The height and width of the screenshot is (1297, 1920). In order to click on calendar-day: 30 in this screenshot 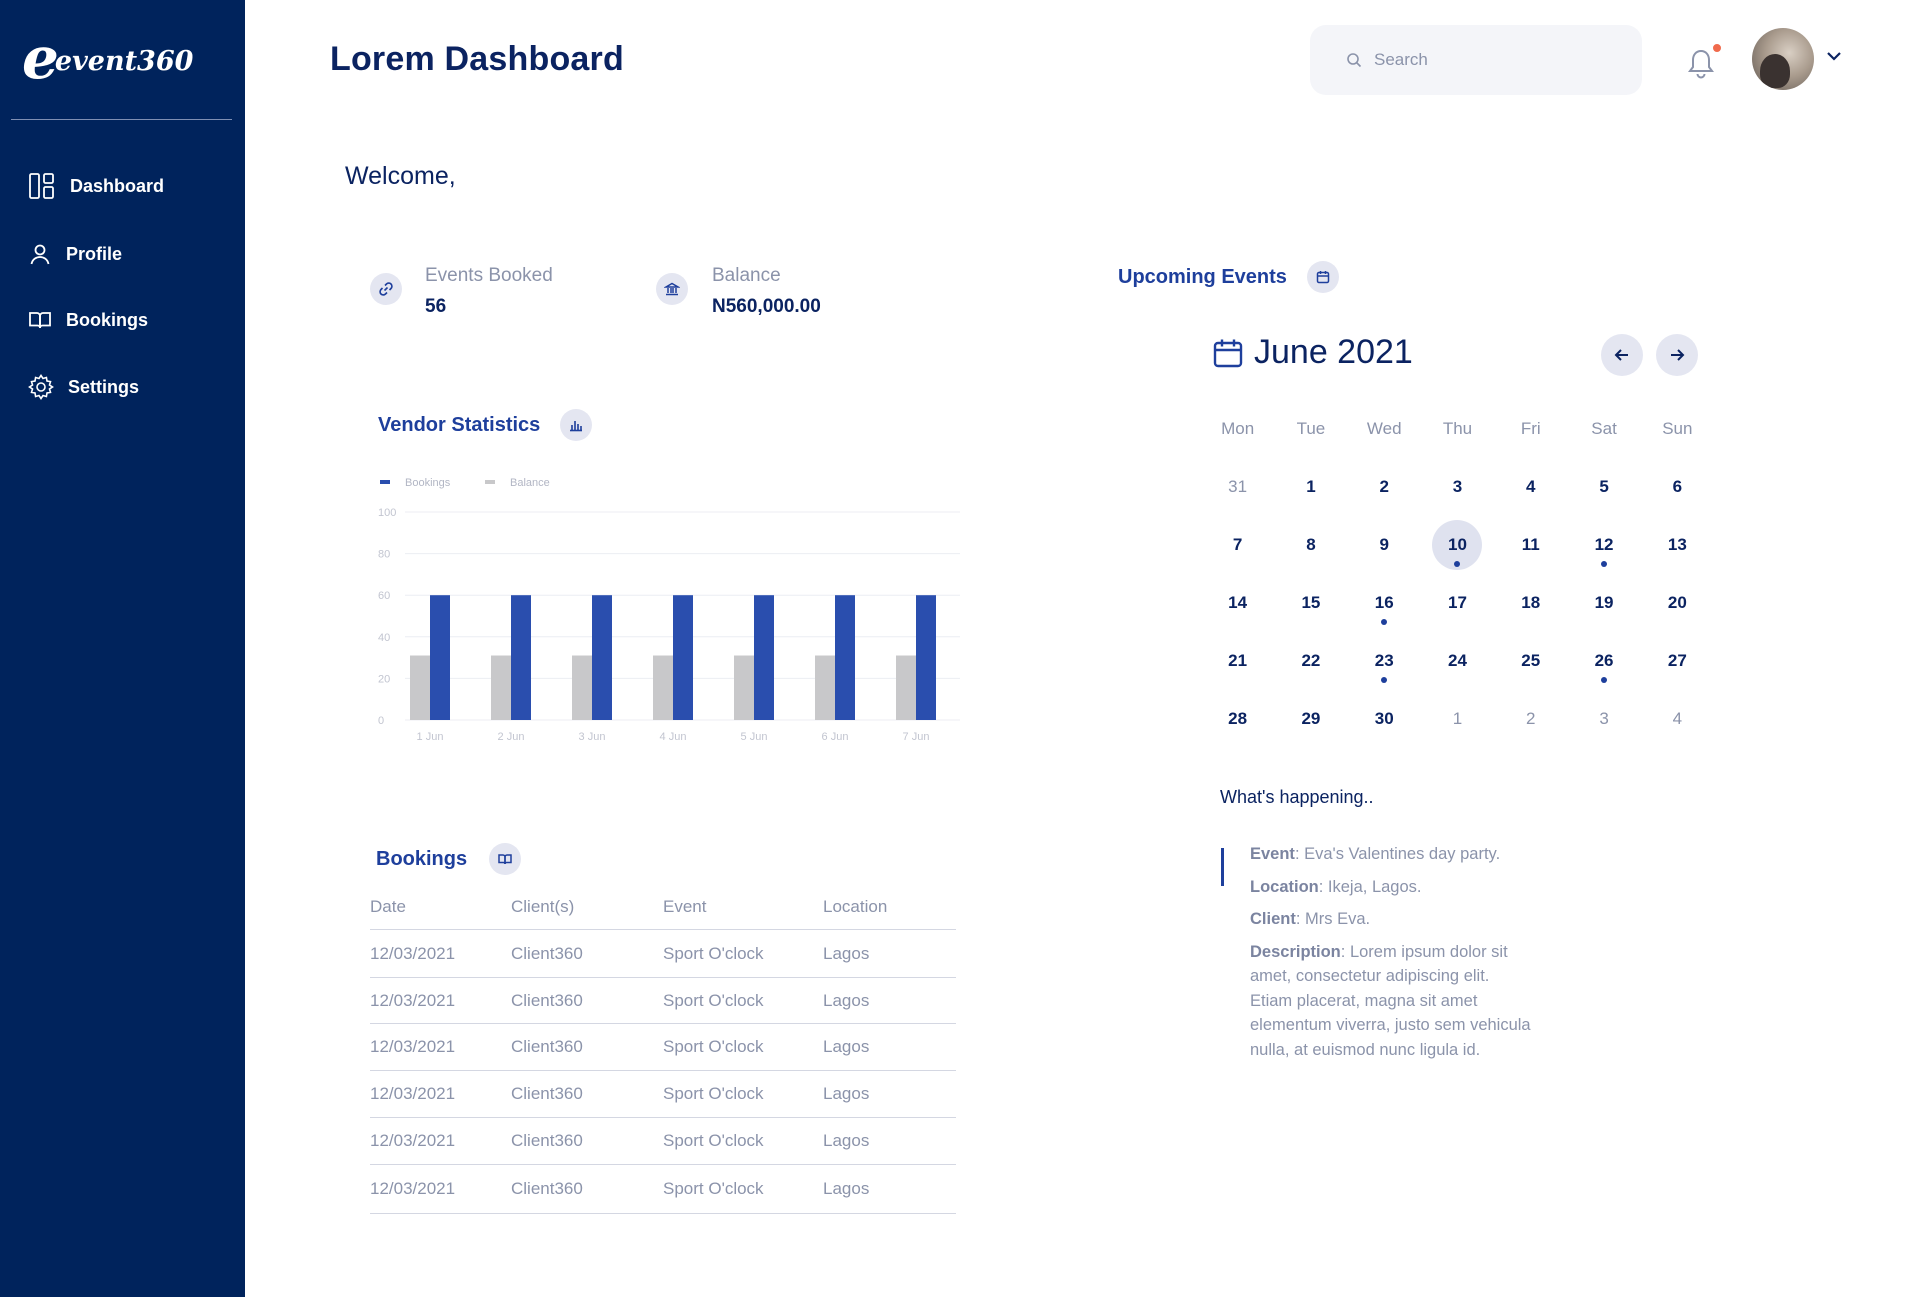, I will do `click(1384, 719)`.